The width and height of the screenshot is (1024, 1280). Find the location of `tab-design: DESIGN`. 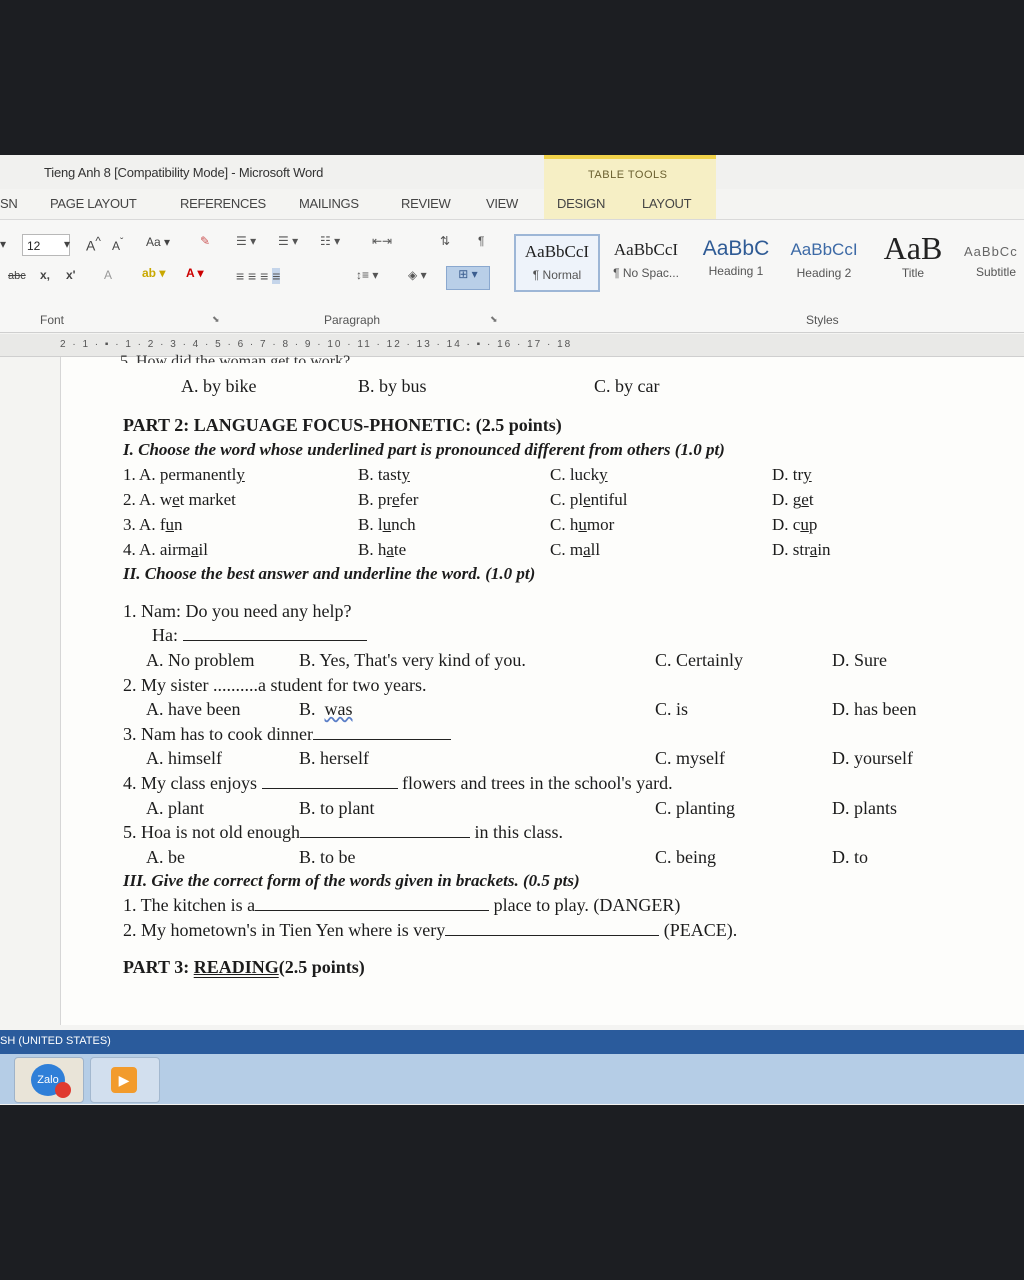

tab-design: DESIGN is located at coordinates (581, 203).